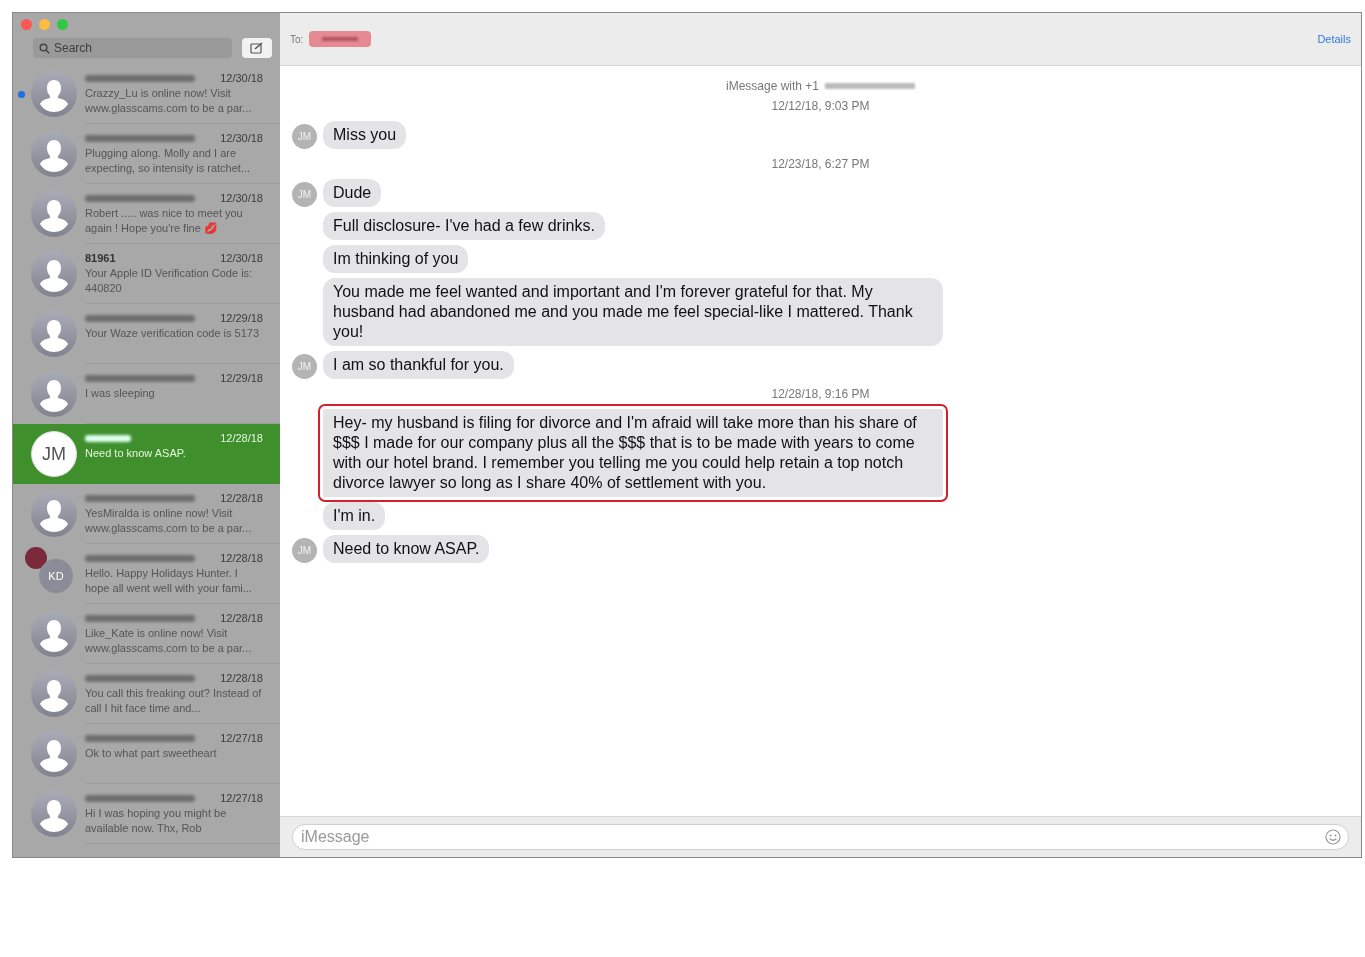  Describe the element at coordinates (120, 393) in the screenshot. I see `message-preview: I was sleeping` at that location.